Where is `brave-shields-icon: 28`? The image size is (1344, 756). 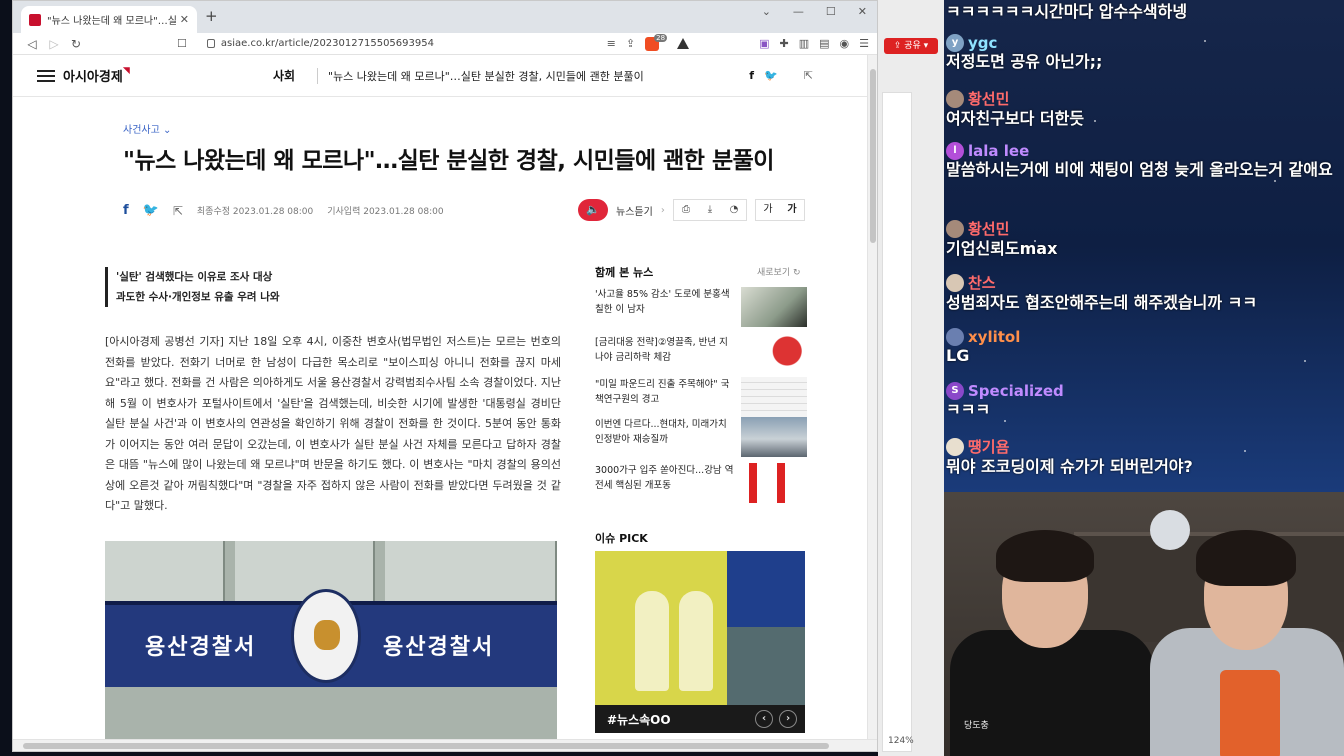 brave-shields-icon: 28 is located at coordinates (656, 42).